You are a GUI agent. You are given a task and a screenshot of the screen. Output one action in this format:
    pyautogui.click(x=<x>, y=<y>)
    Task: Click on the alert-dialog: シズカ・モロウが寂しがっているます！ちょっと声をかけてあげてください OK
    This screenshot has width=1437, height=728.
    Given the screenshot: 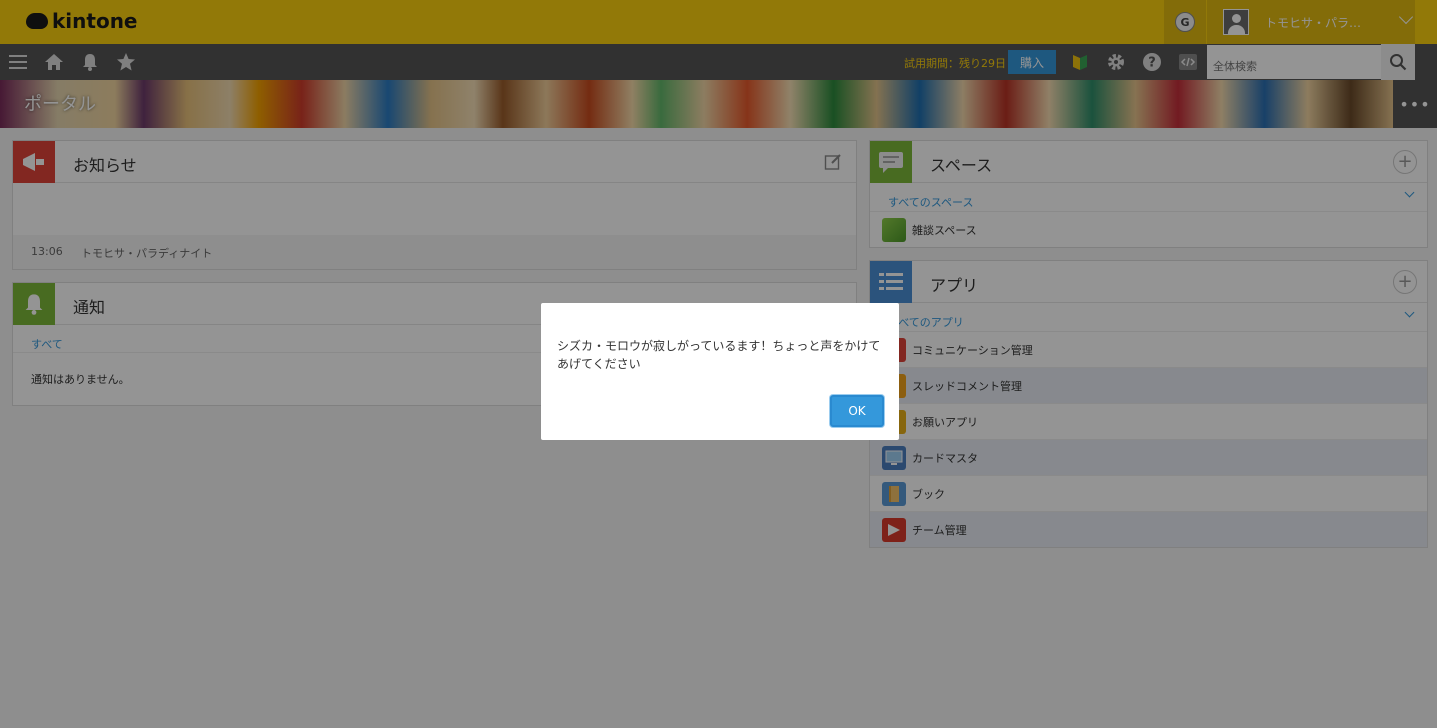 What is the action you would take?
    pyautogui.click(x=720, y=371)
    